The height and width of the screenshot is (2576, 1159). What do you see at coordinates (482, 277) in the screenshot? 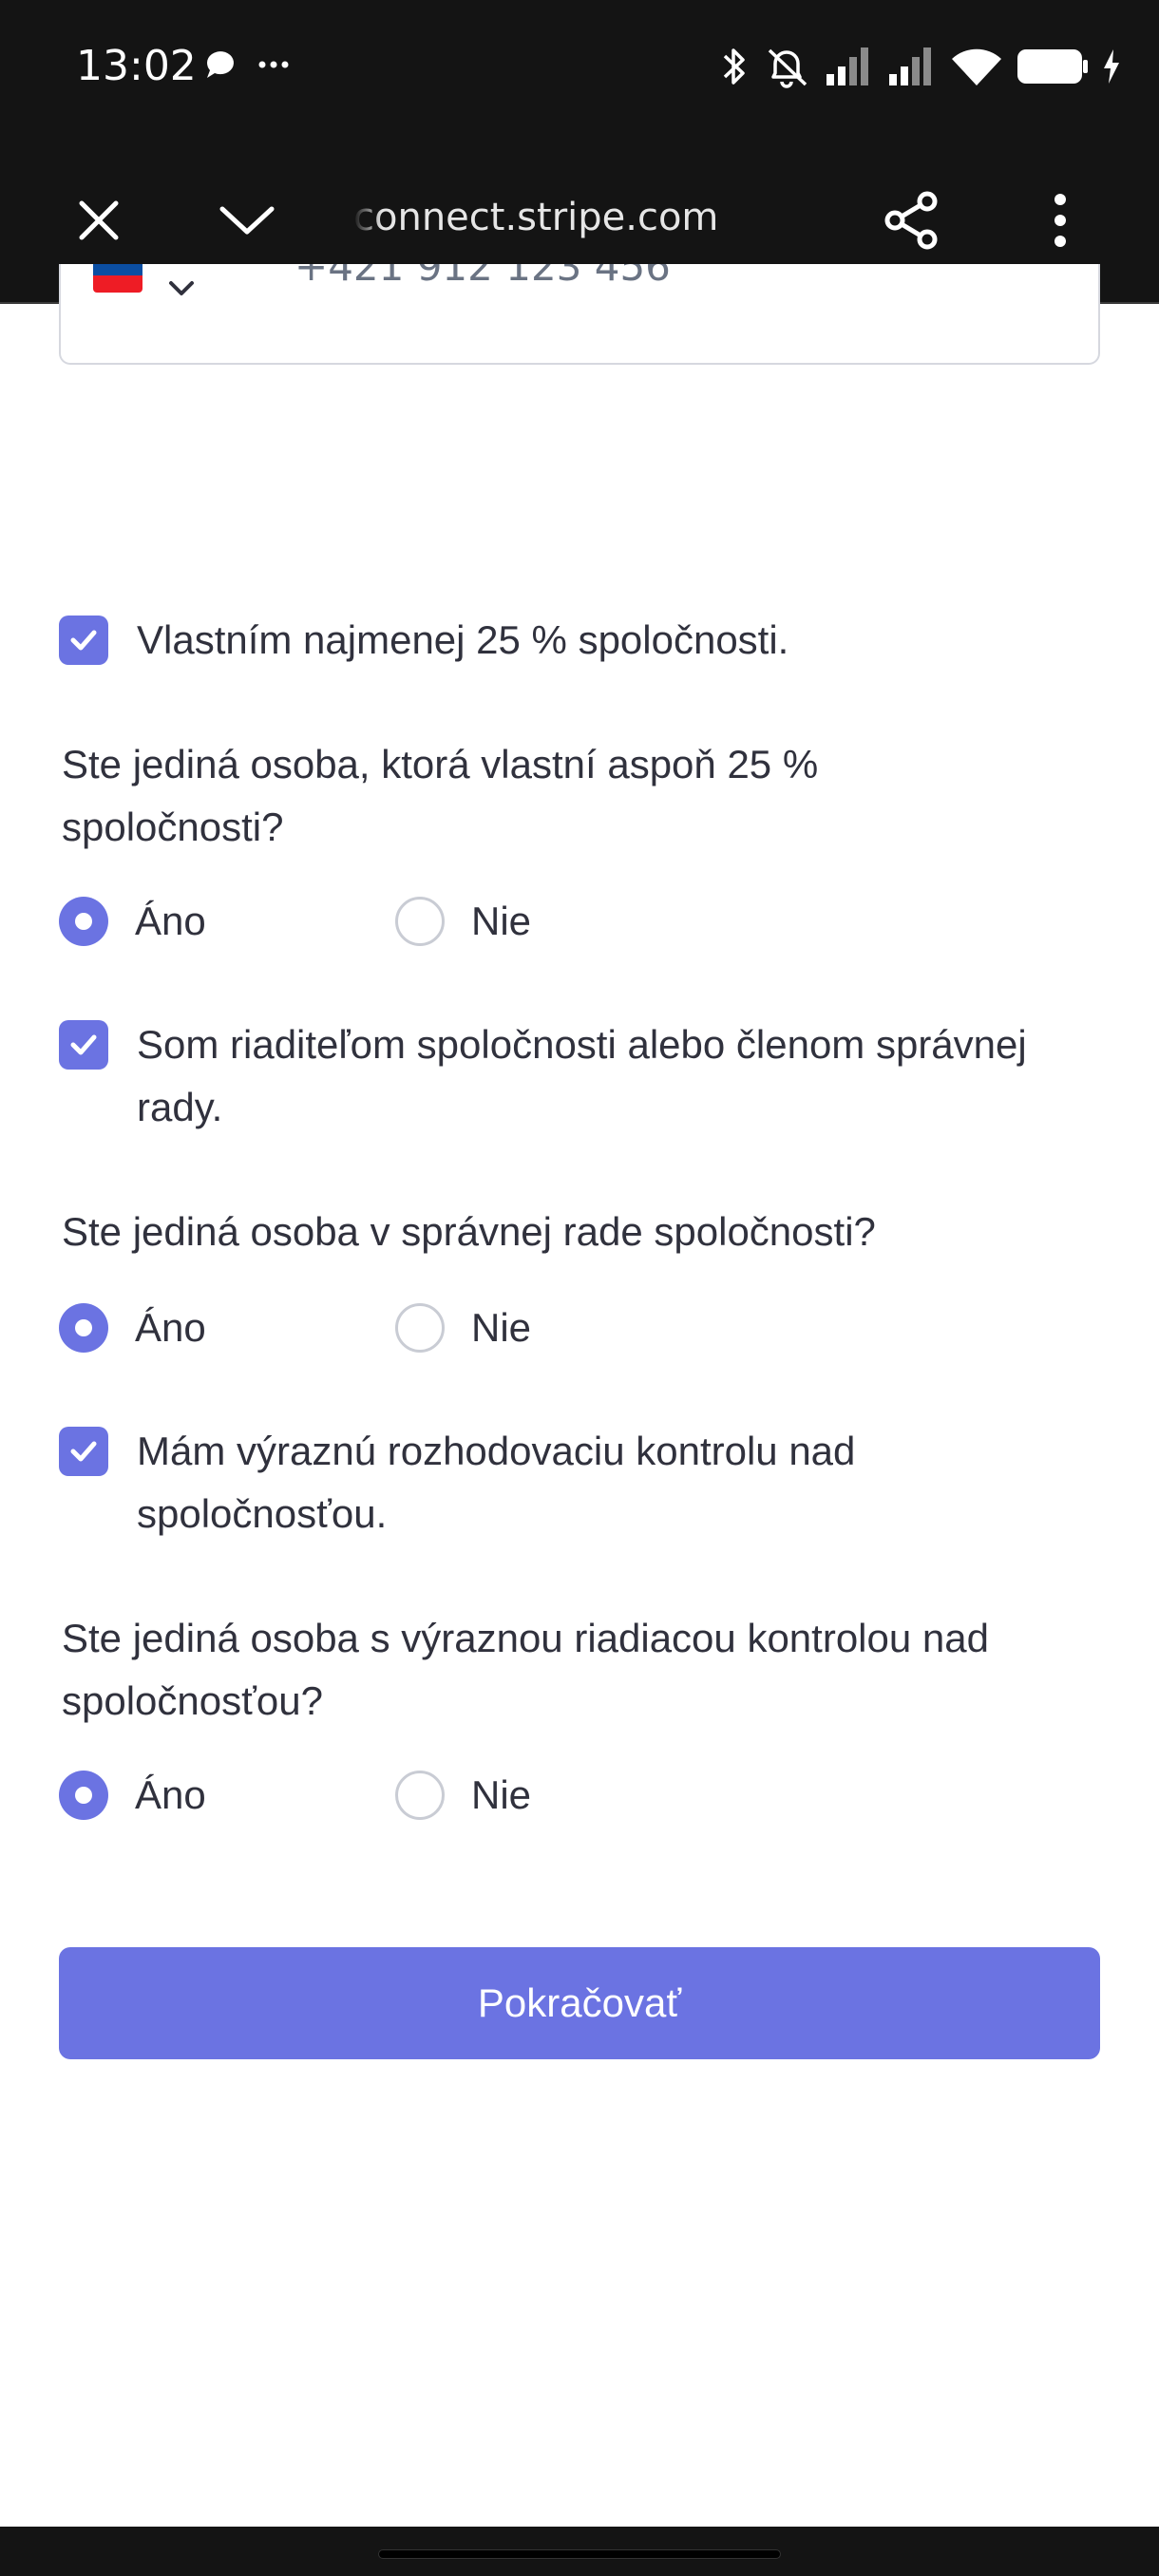
I see `phone-value: +421 912 123 456` at bounding box center [482, 277].